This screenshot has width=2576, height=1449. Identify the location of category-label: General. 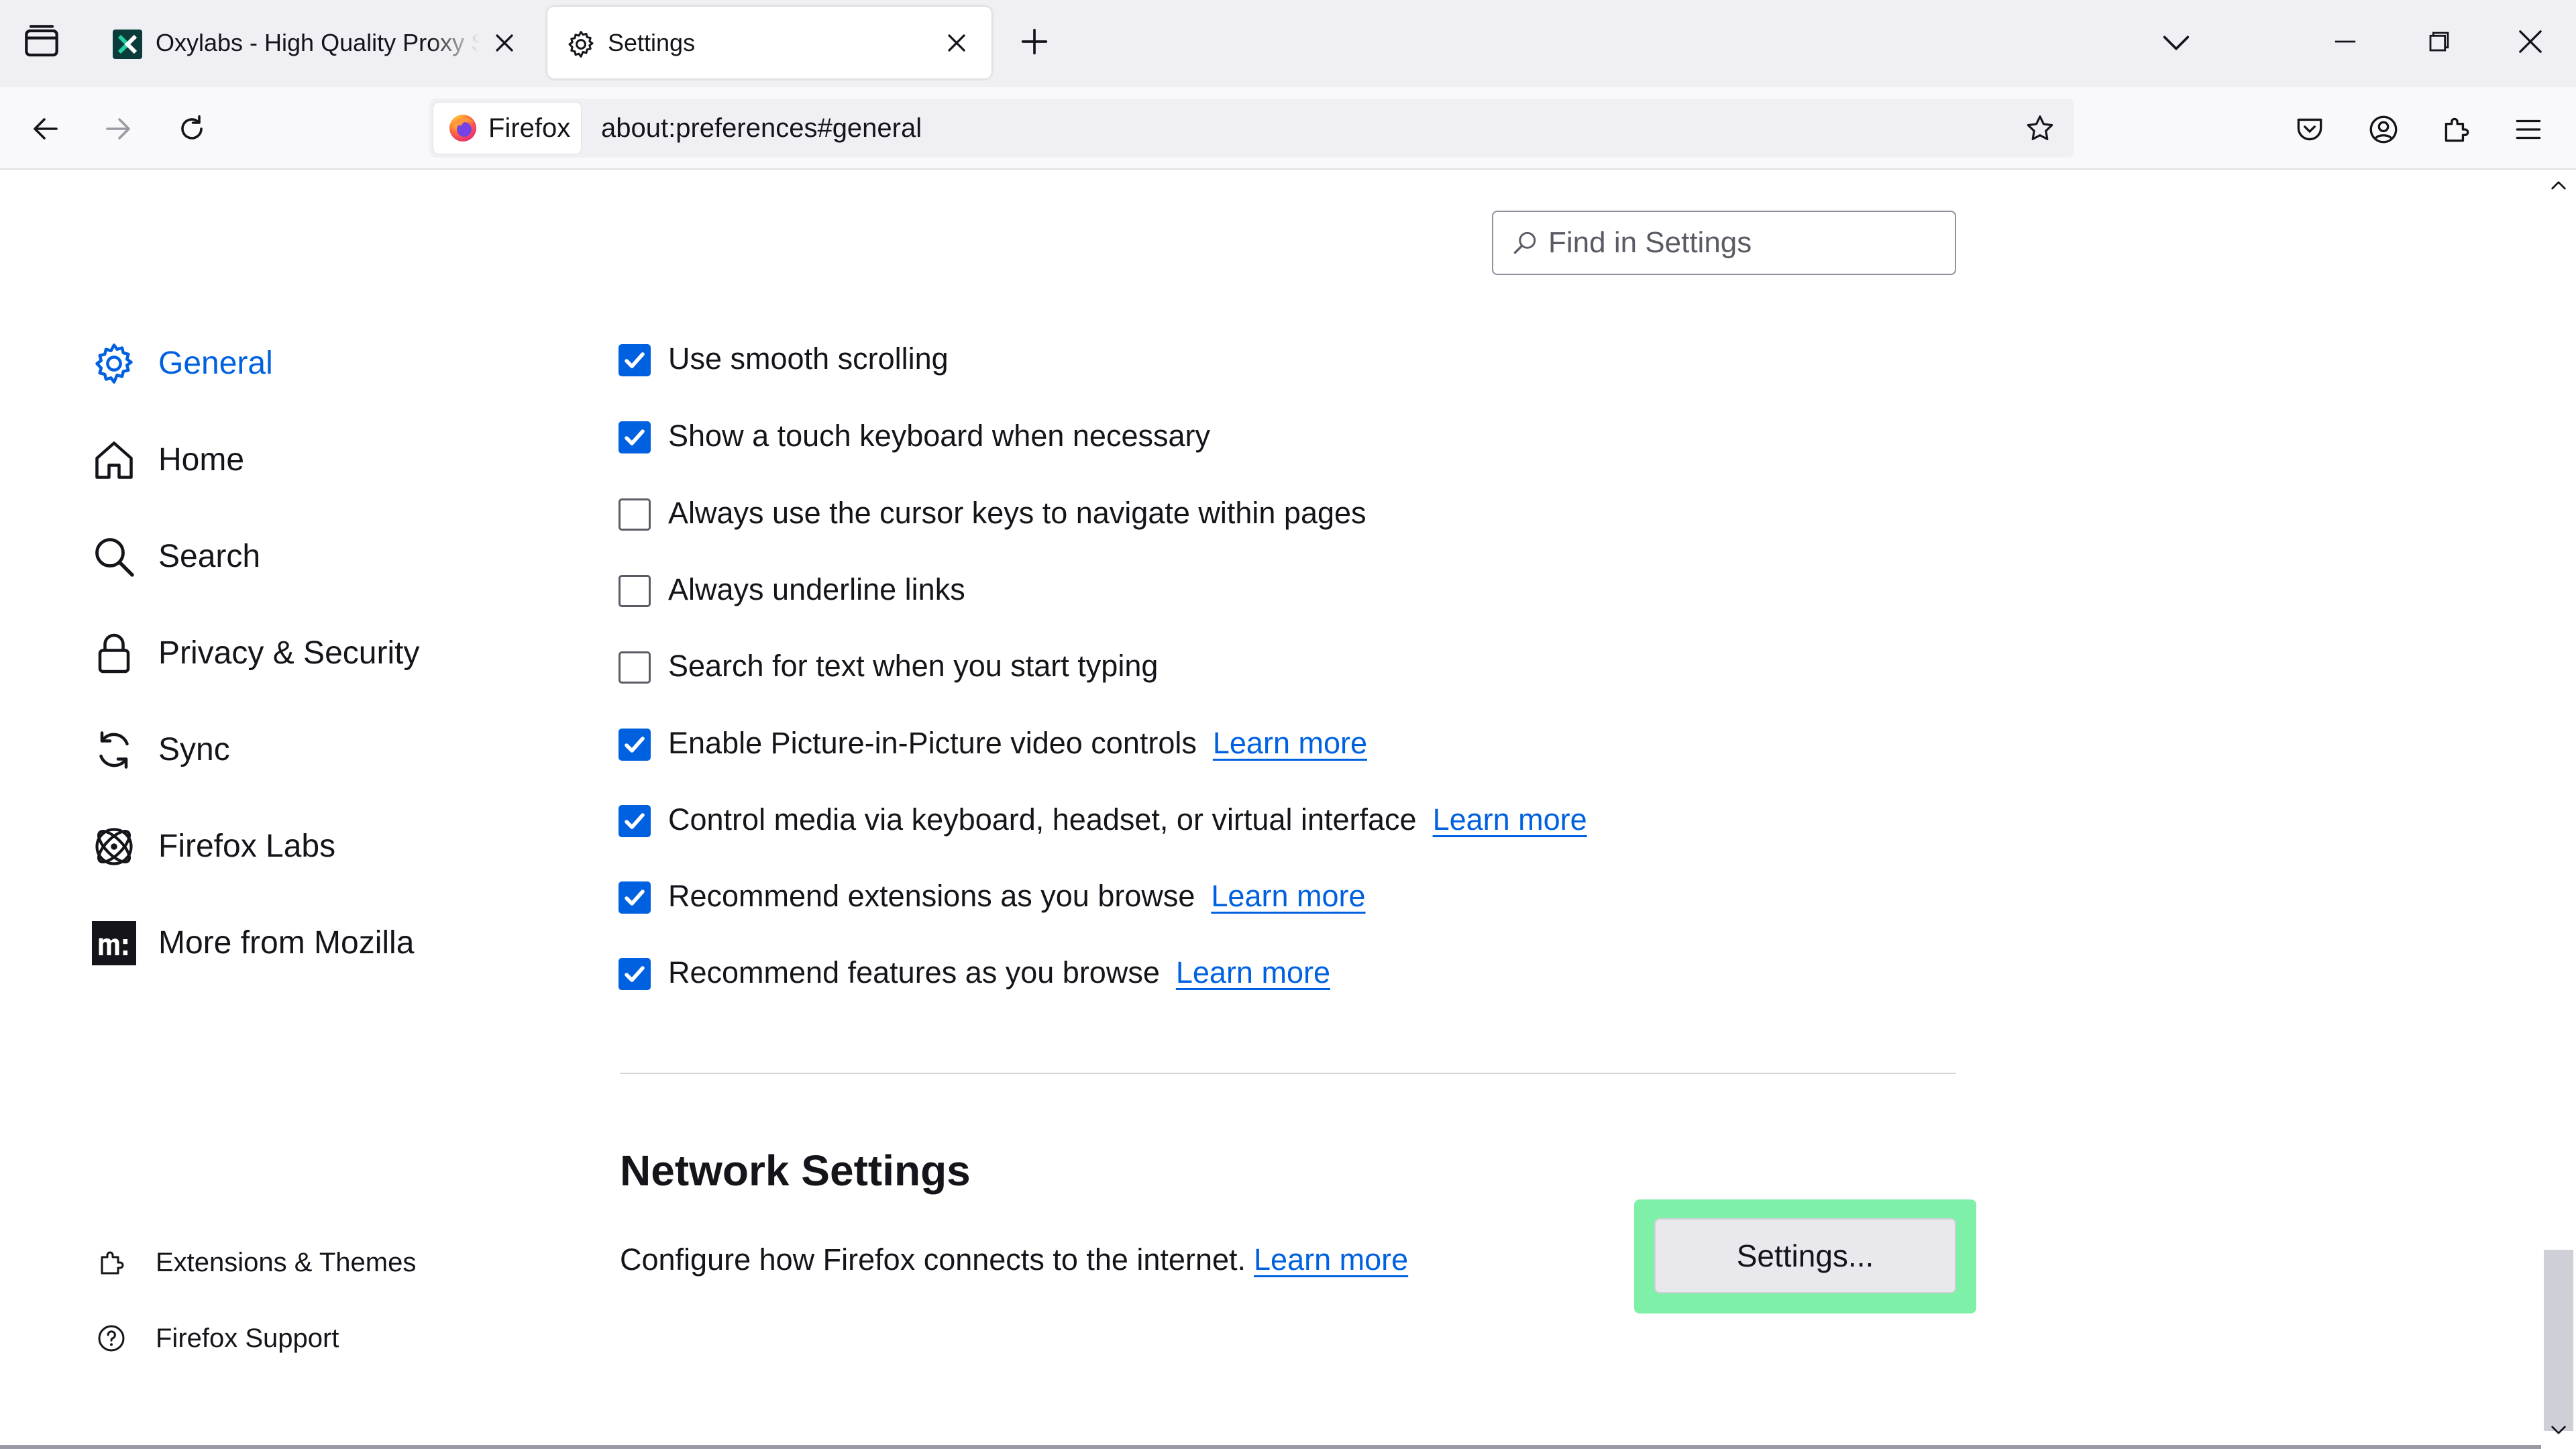
(215, 363).